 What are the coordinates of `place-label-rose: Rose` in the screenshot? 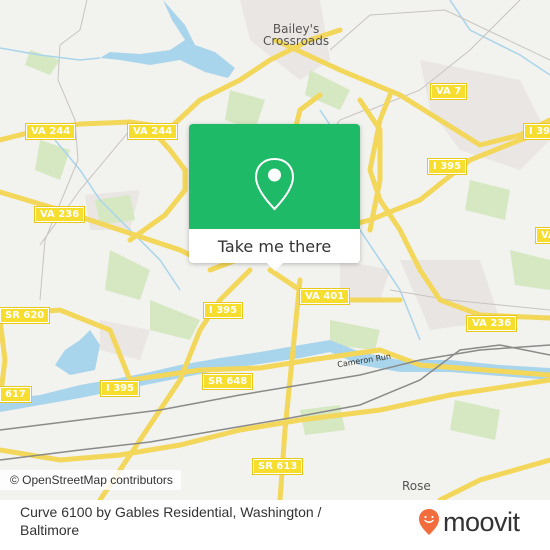 It's located at (416, 486).